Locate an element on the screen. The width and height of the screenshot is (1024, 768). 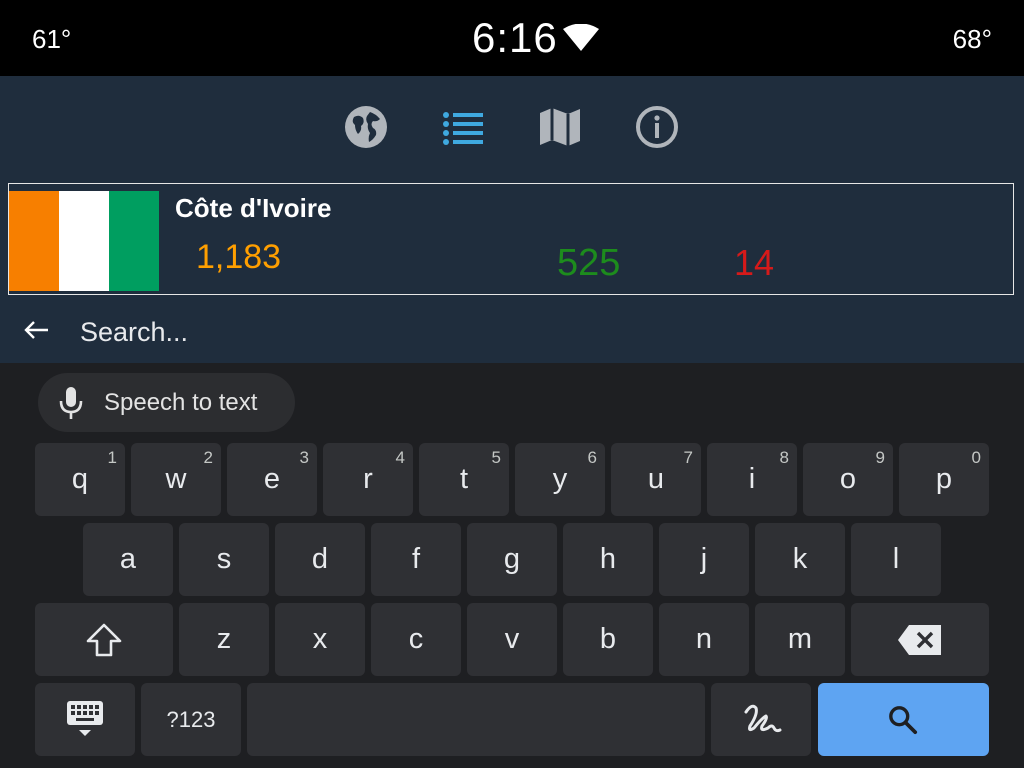
symbols-label: ?123 is located at coordinates (191, 719).